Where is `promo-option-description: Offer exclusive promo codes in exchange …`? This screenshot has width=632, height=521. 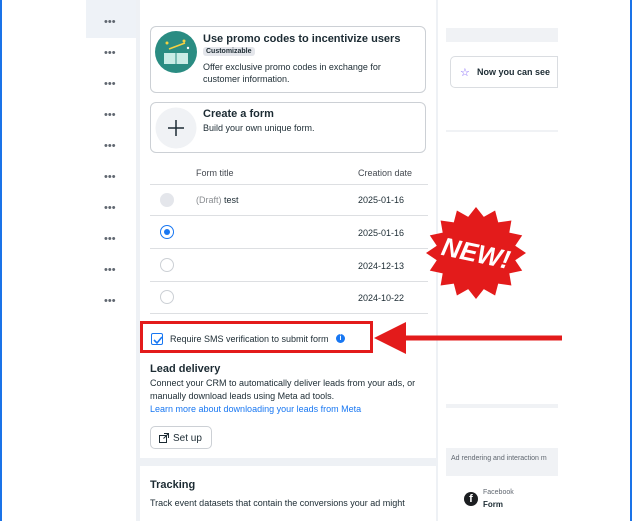
promo-option-description: Offer exclusive promo codes in exchange … is located at coordinates (292, 67).